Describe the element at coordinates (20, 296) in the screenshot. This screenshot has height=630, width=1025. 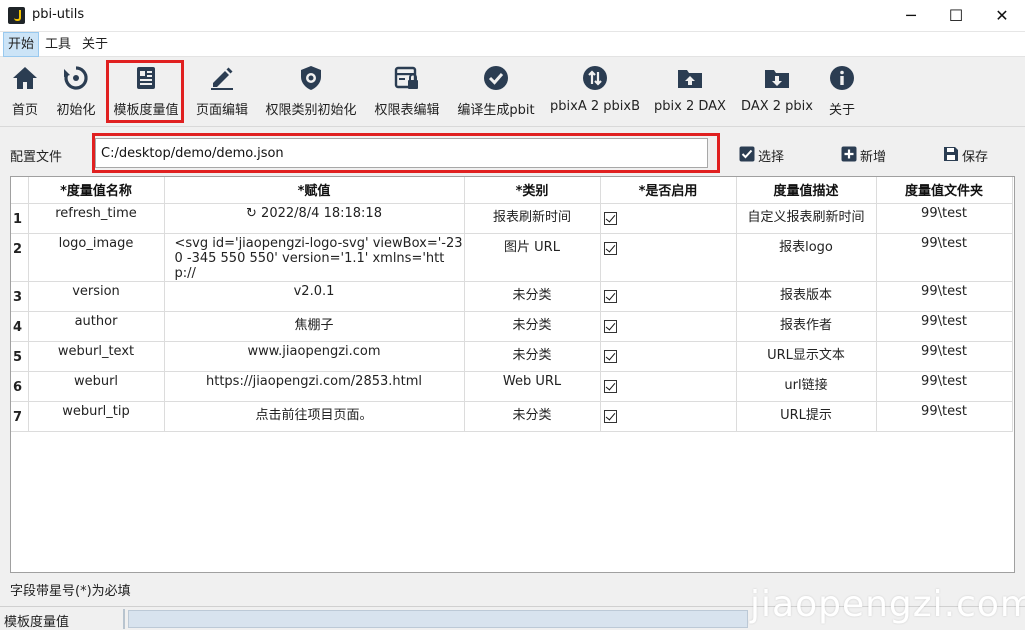
I see `row-number: 3` at that location.